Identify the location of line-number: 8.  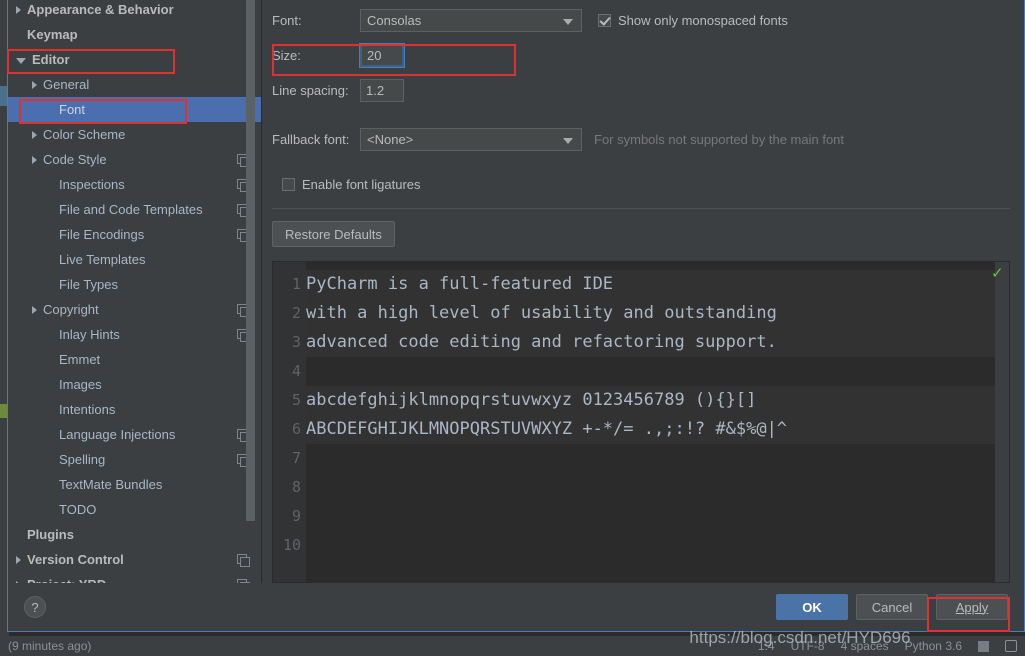
(296, 487).